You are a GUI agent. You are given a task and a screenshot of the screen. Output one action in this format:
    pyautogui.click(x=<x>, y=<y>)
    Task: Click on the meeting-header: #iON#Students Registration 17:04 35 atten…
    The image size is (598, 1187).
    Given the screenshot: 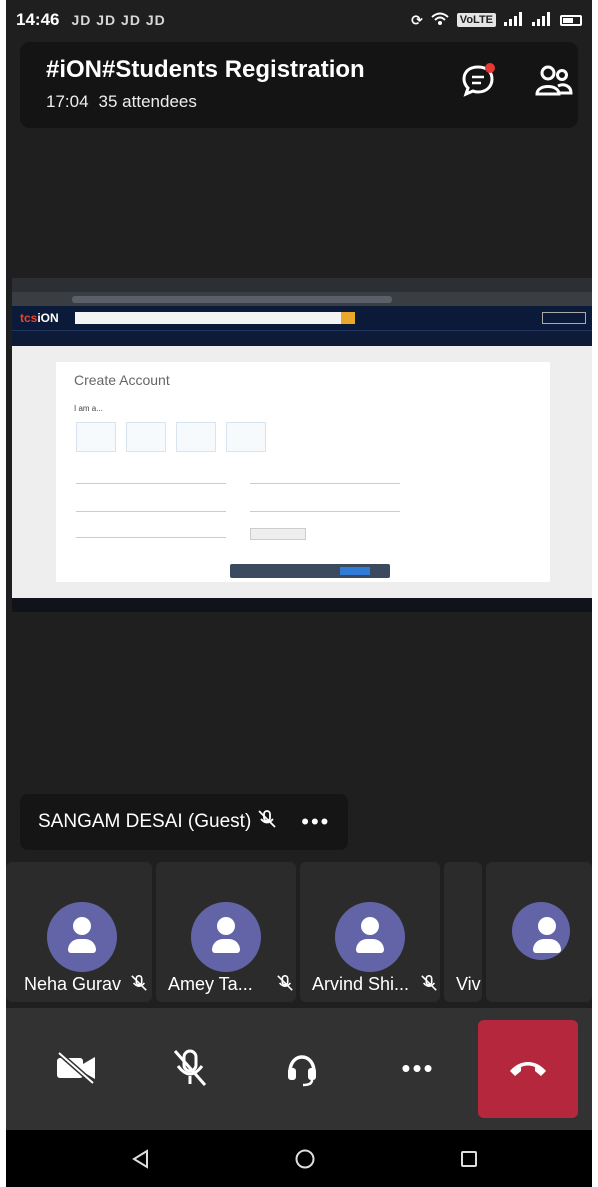 What is the action you would take?
    pyautogui.click(x=299, y=85)
    